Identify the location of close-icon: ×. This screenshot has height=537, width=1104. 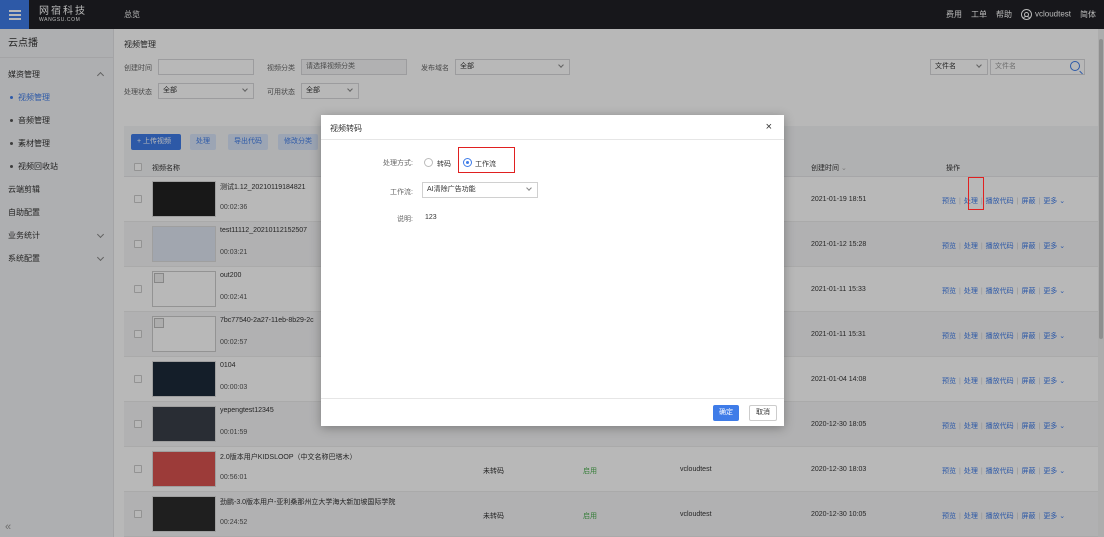
(769, 127).